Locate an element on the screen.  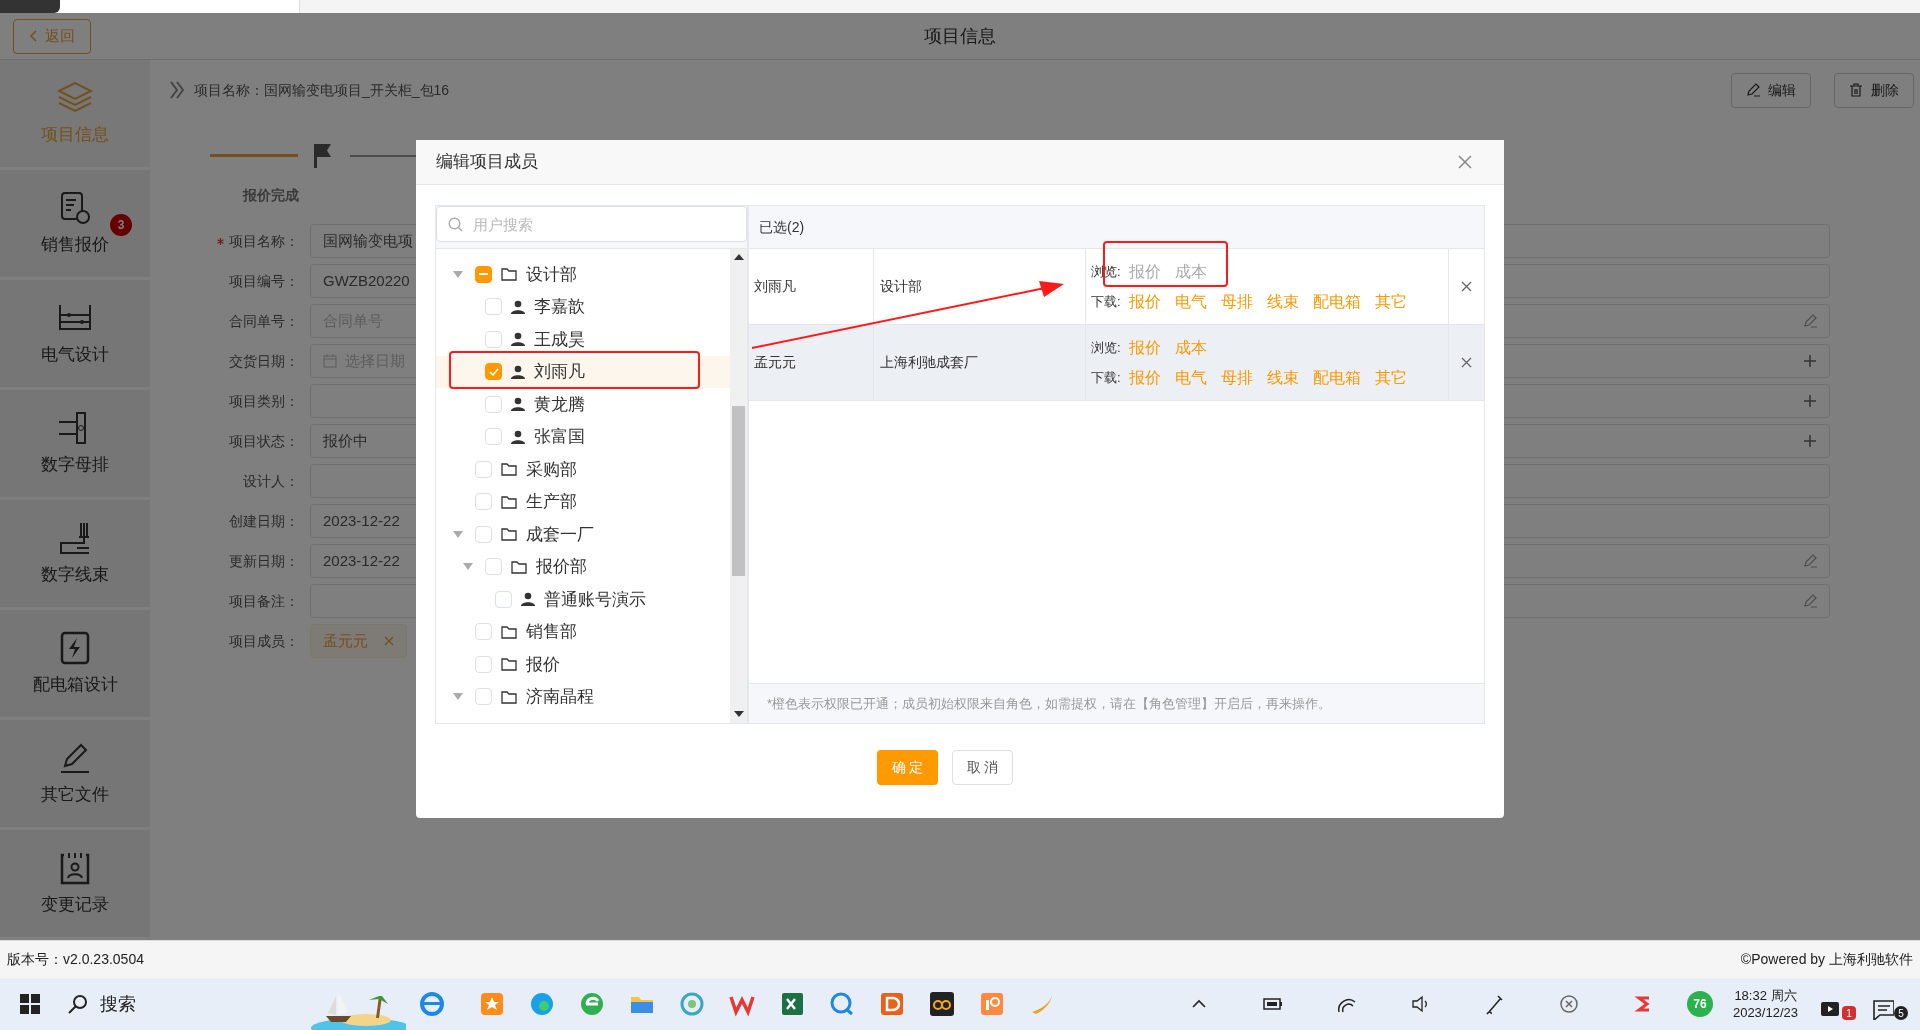
close-icon is located at coordinates (1465, 162).